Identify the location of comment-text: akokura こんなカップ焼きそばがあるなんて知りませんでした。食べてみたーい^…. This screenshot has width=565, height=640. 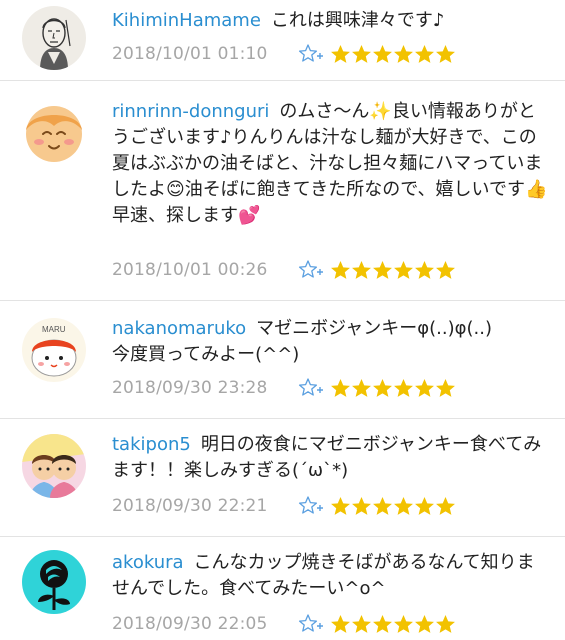
(332, 576).